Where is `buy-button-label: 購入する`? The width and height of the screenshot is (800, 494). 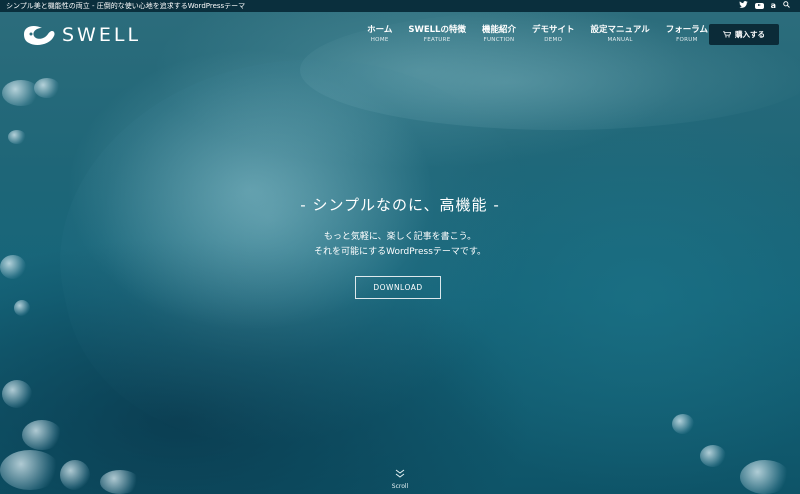 buy-button-label: 購入する is located at coordinates (750, 34).